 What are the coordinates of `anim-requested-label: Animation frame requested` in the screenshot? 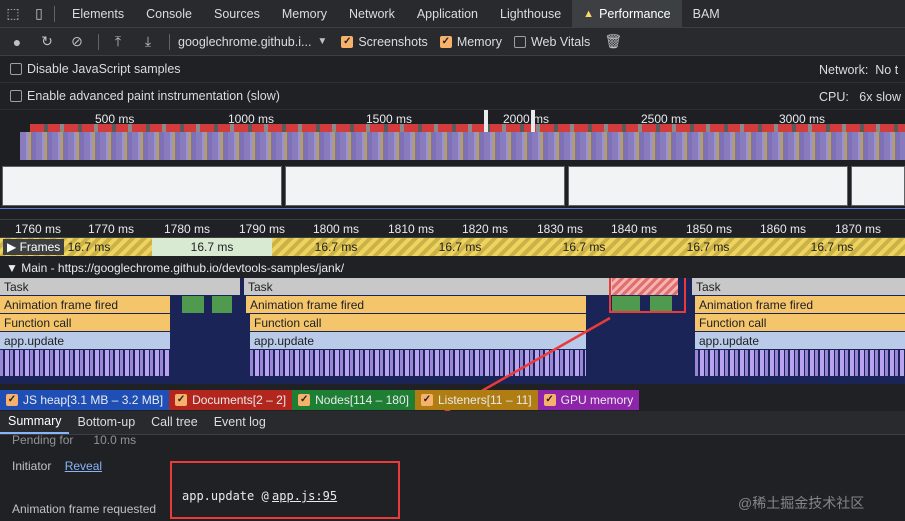 It's located at (84, 509).